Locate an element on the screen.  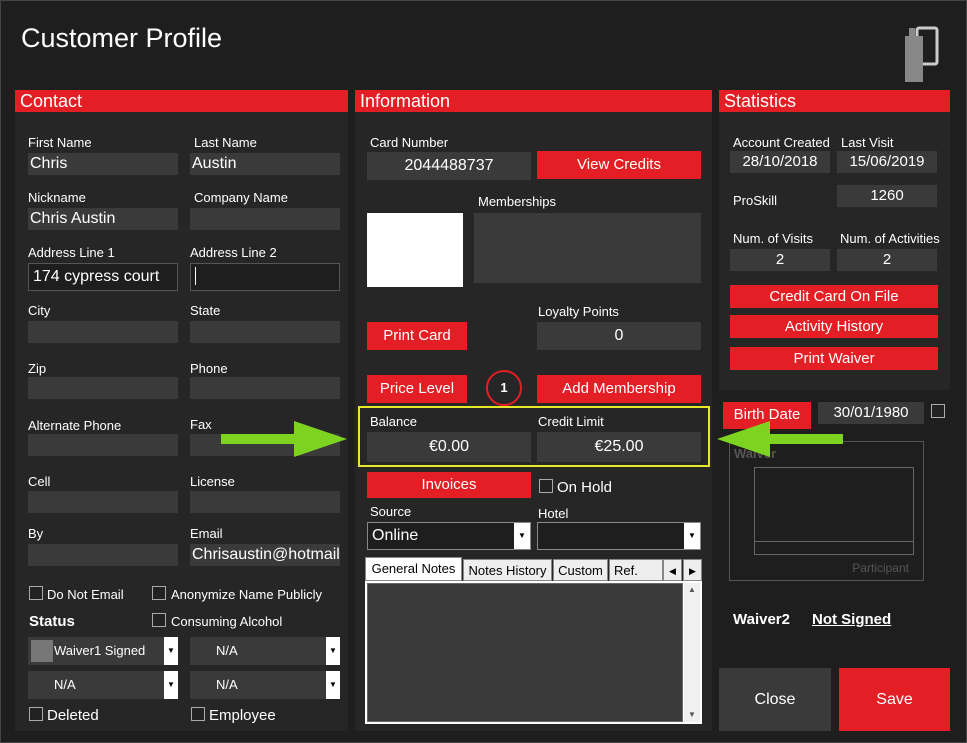
city-field is located at coordinates (103, 332).